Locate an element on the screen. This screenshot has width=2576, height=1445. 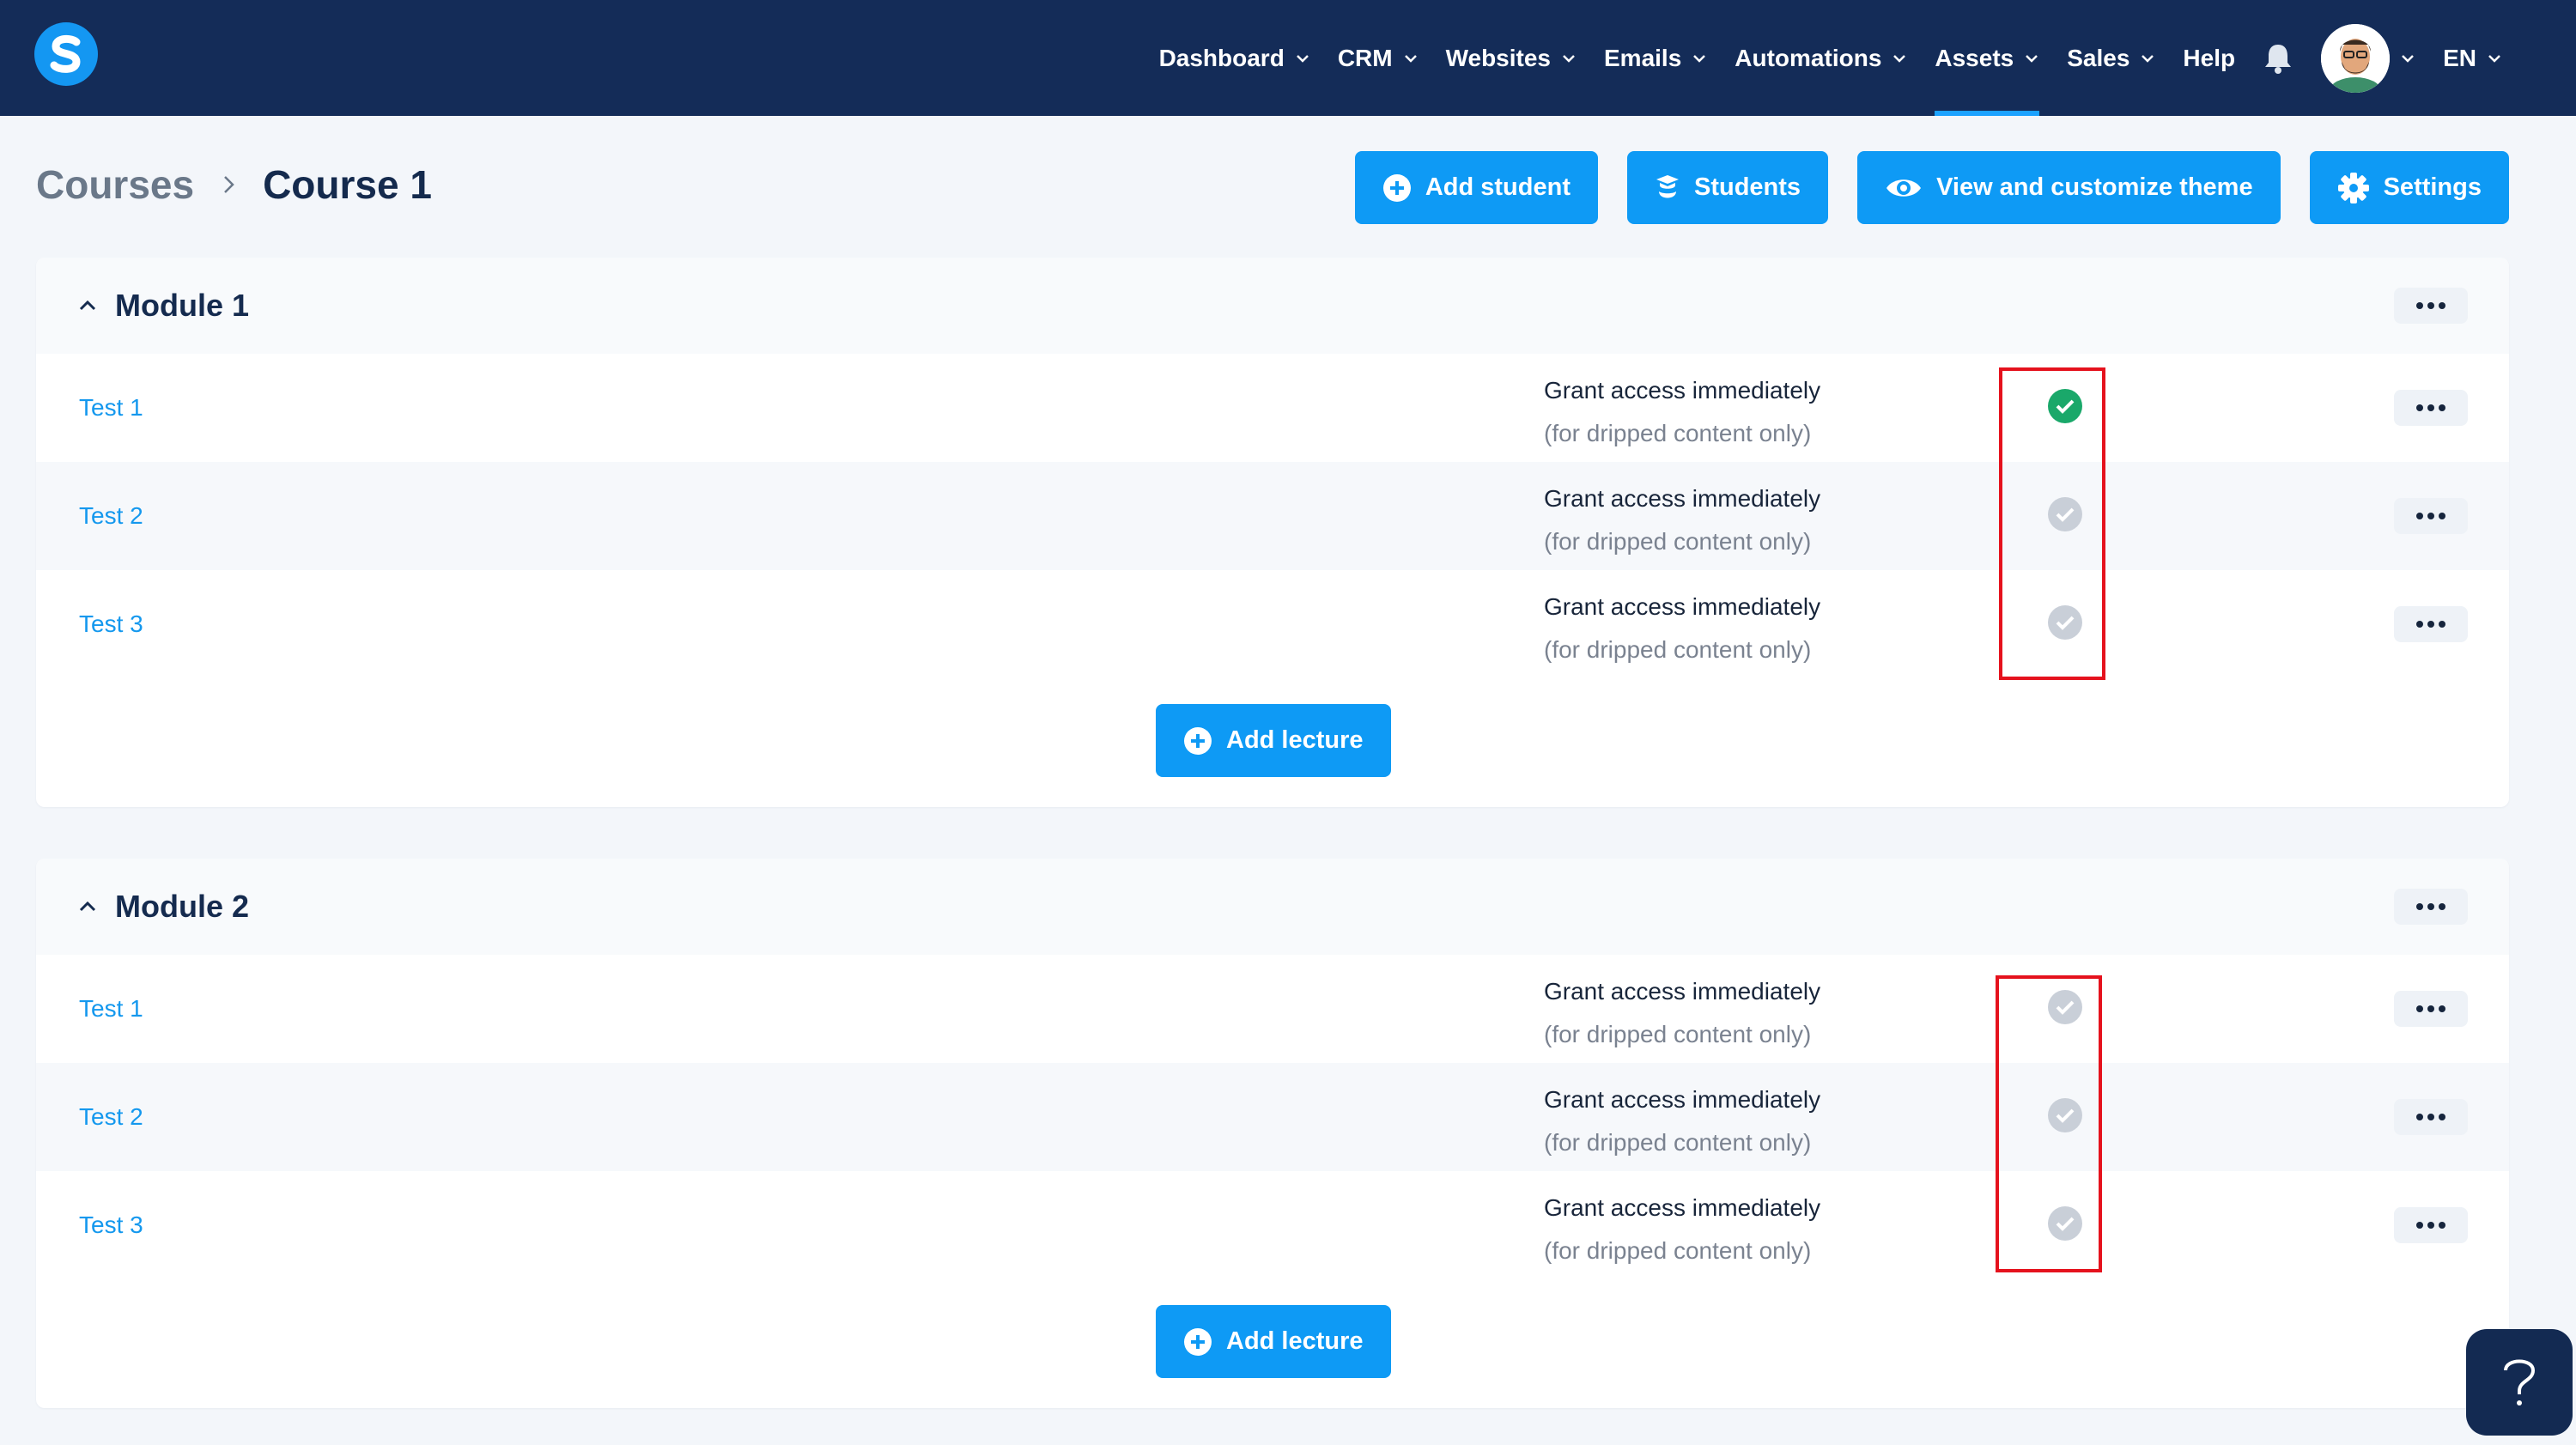
breadcrumb-courses-link: Courses is located at coordinates (115, 184).